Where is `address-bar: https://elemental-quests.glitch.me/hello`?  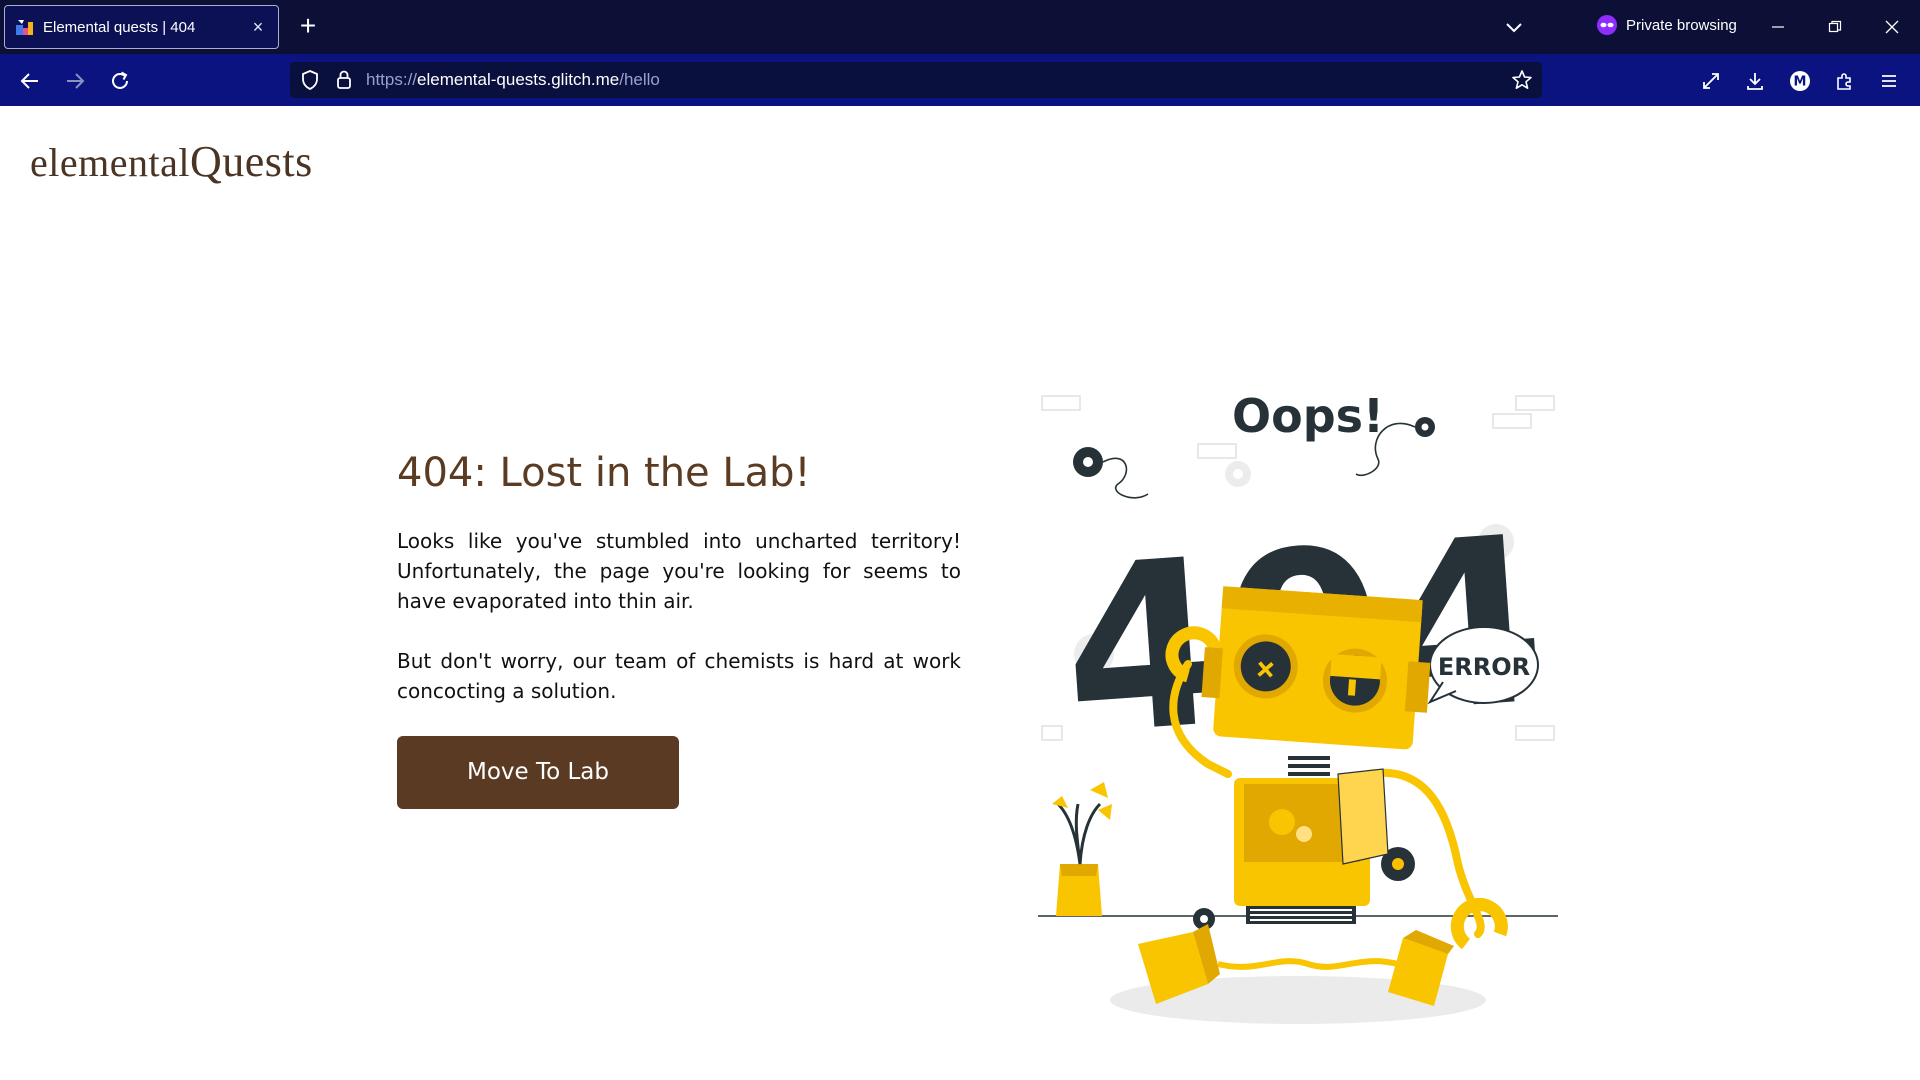 address-bar: https://elemental-quests.glitch.me/hello is located at coordinates (916, 80).